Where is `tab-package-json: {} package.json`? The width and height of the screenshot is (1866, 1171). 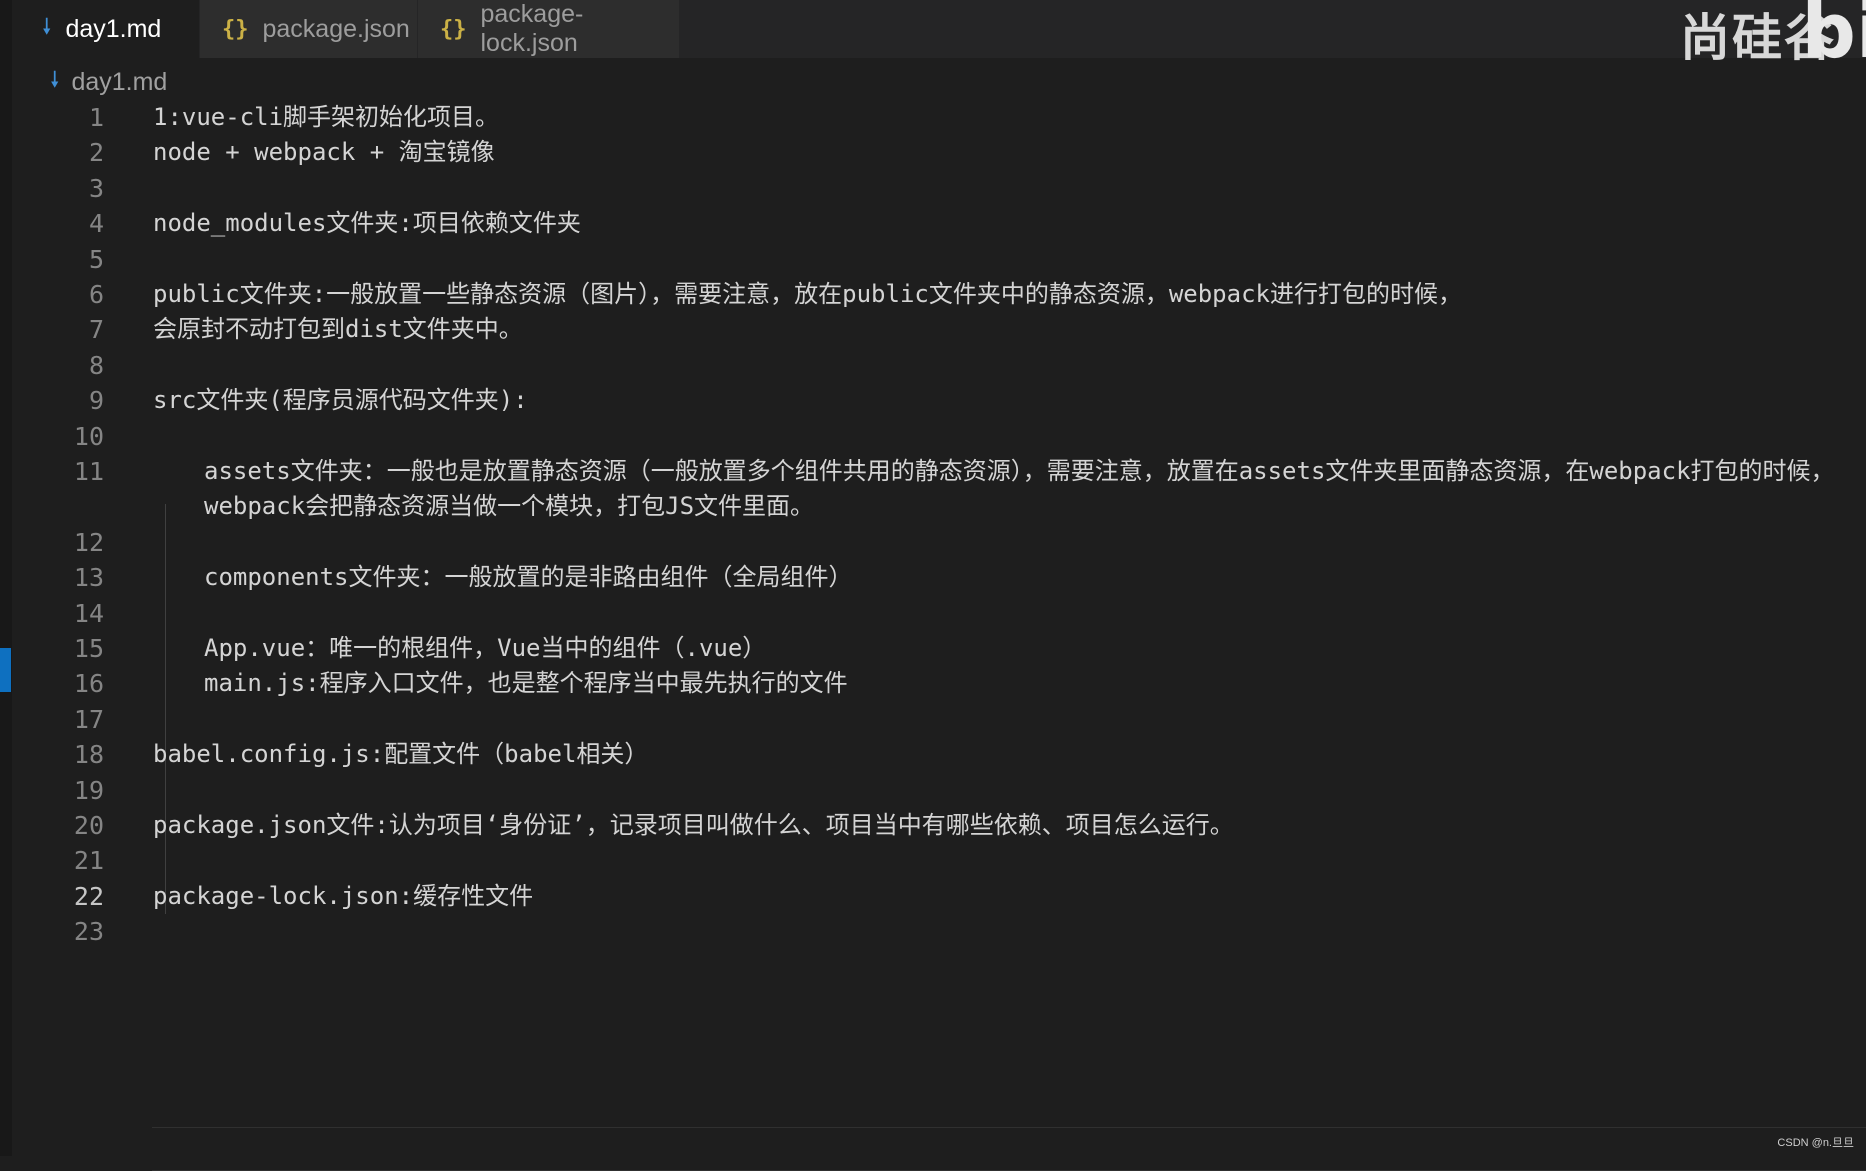
tab-package-json: {} package.json is located at coordinates (309, 29).